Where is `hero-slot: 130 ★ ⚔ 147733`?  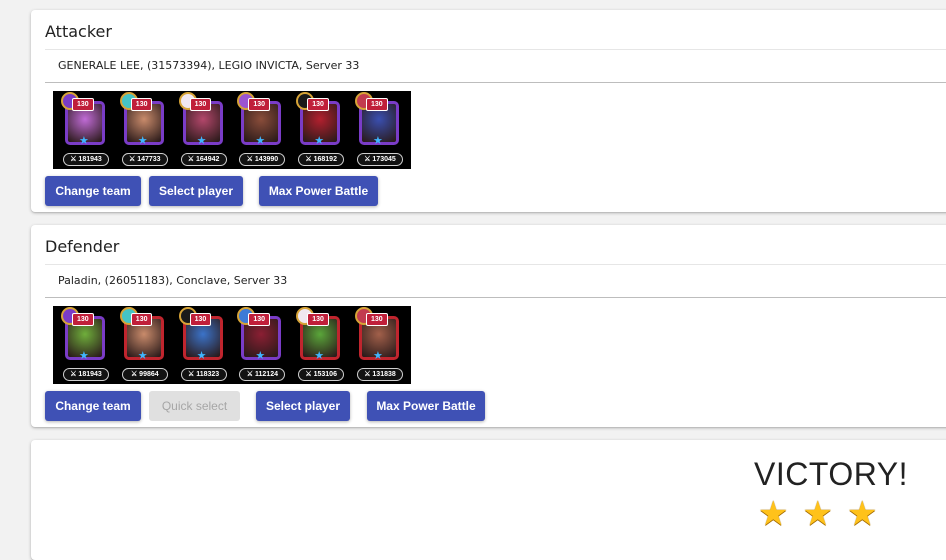
hero-slot: 130 ★ ⚔ 147733 is located at coordinates (144, 130).